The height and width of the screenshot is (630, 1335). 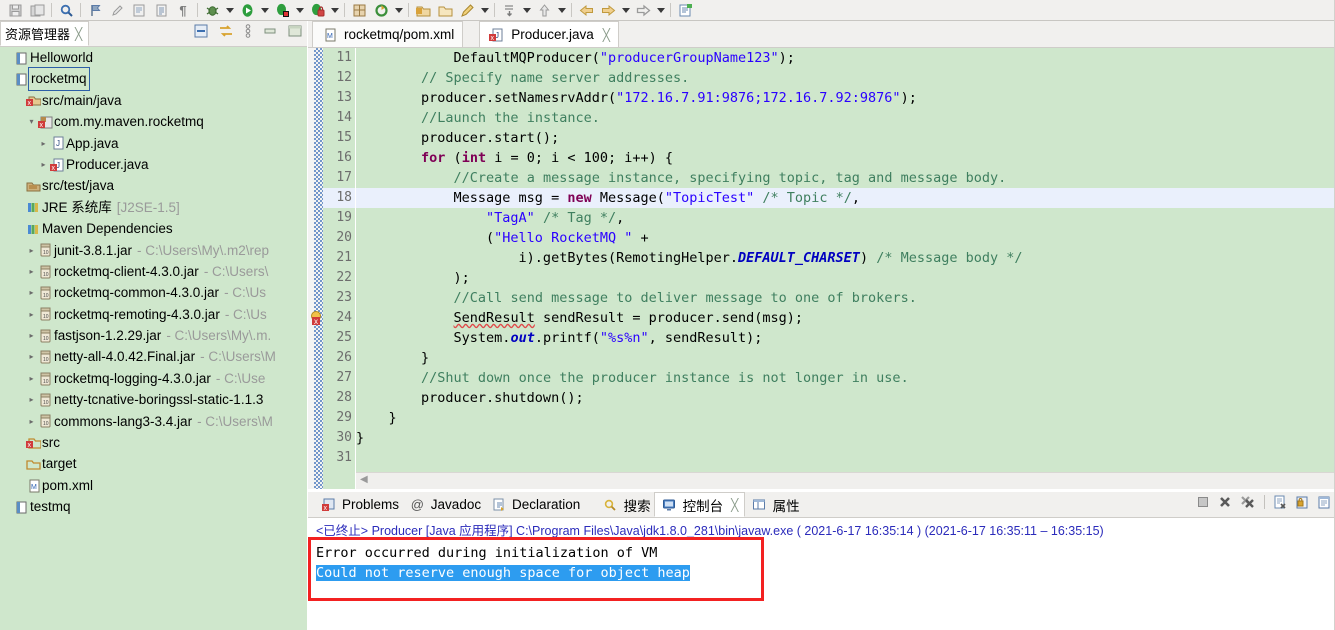 What do you see at coordinates (66, 10) in the screenshot?
I see `search-icon` at bounding box center [66, 10].